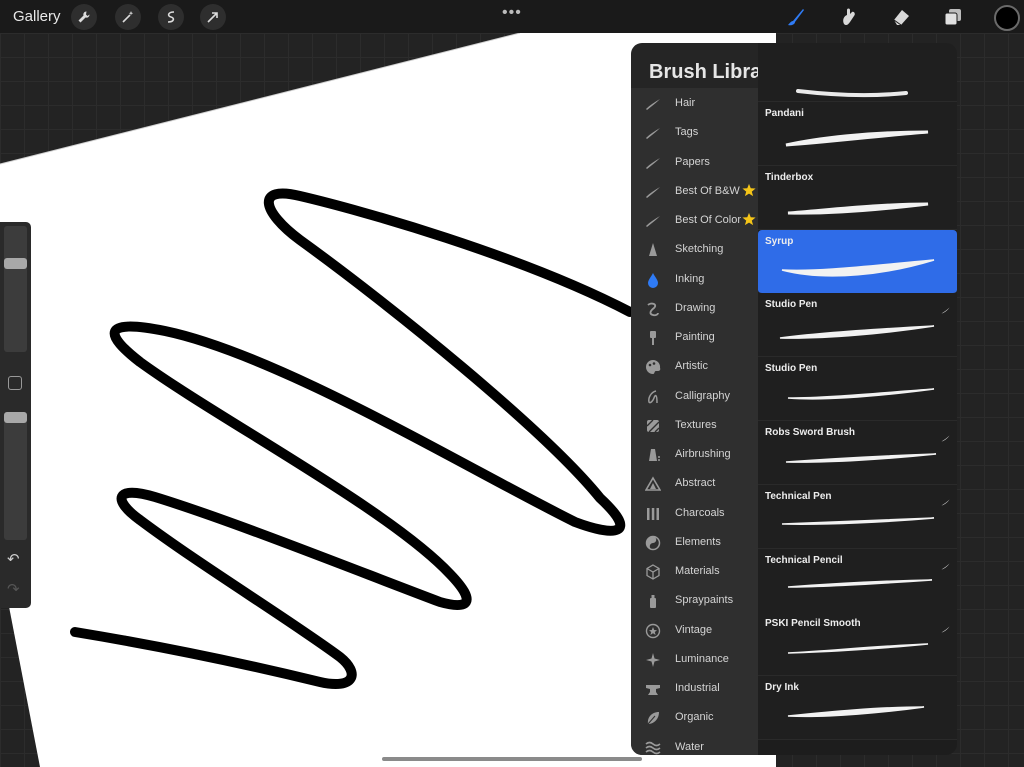  Describe the element at coordinates (653, 543) in the screenshot. I see `yin-yang-icon` at that location.